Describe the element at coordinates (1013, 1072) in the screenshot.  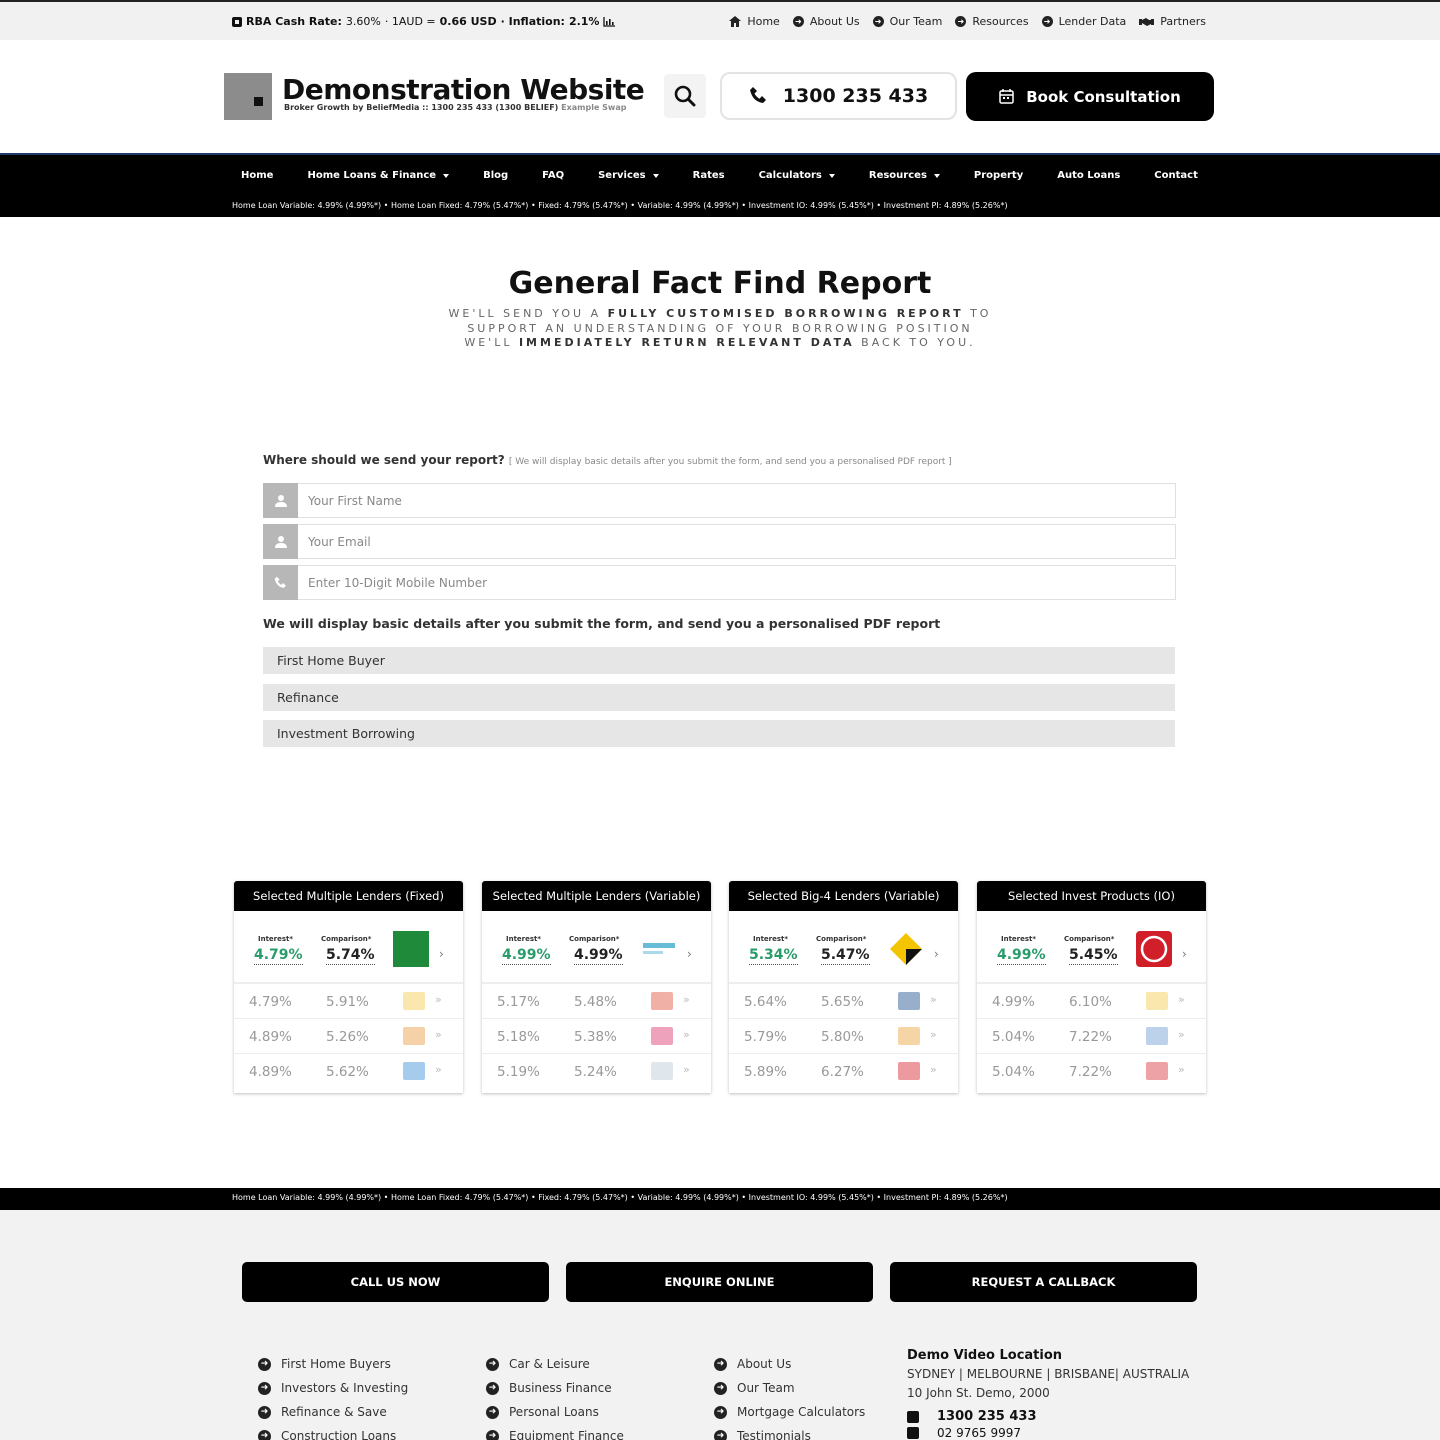
I see `row-interest-rate: 5.04%` at that location.